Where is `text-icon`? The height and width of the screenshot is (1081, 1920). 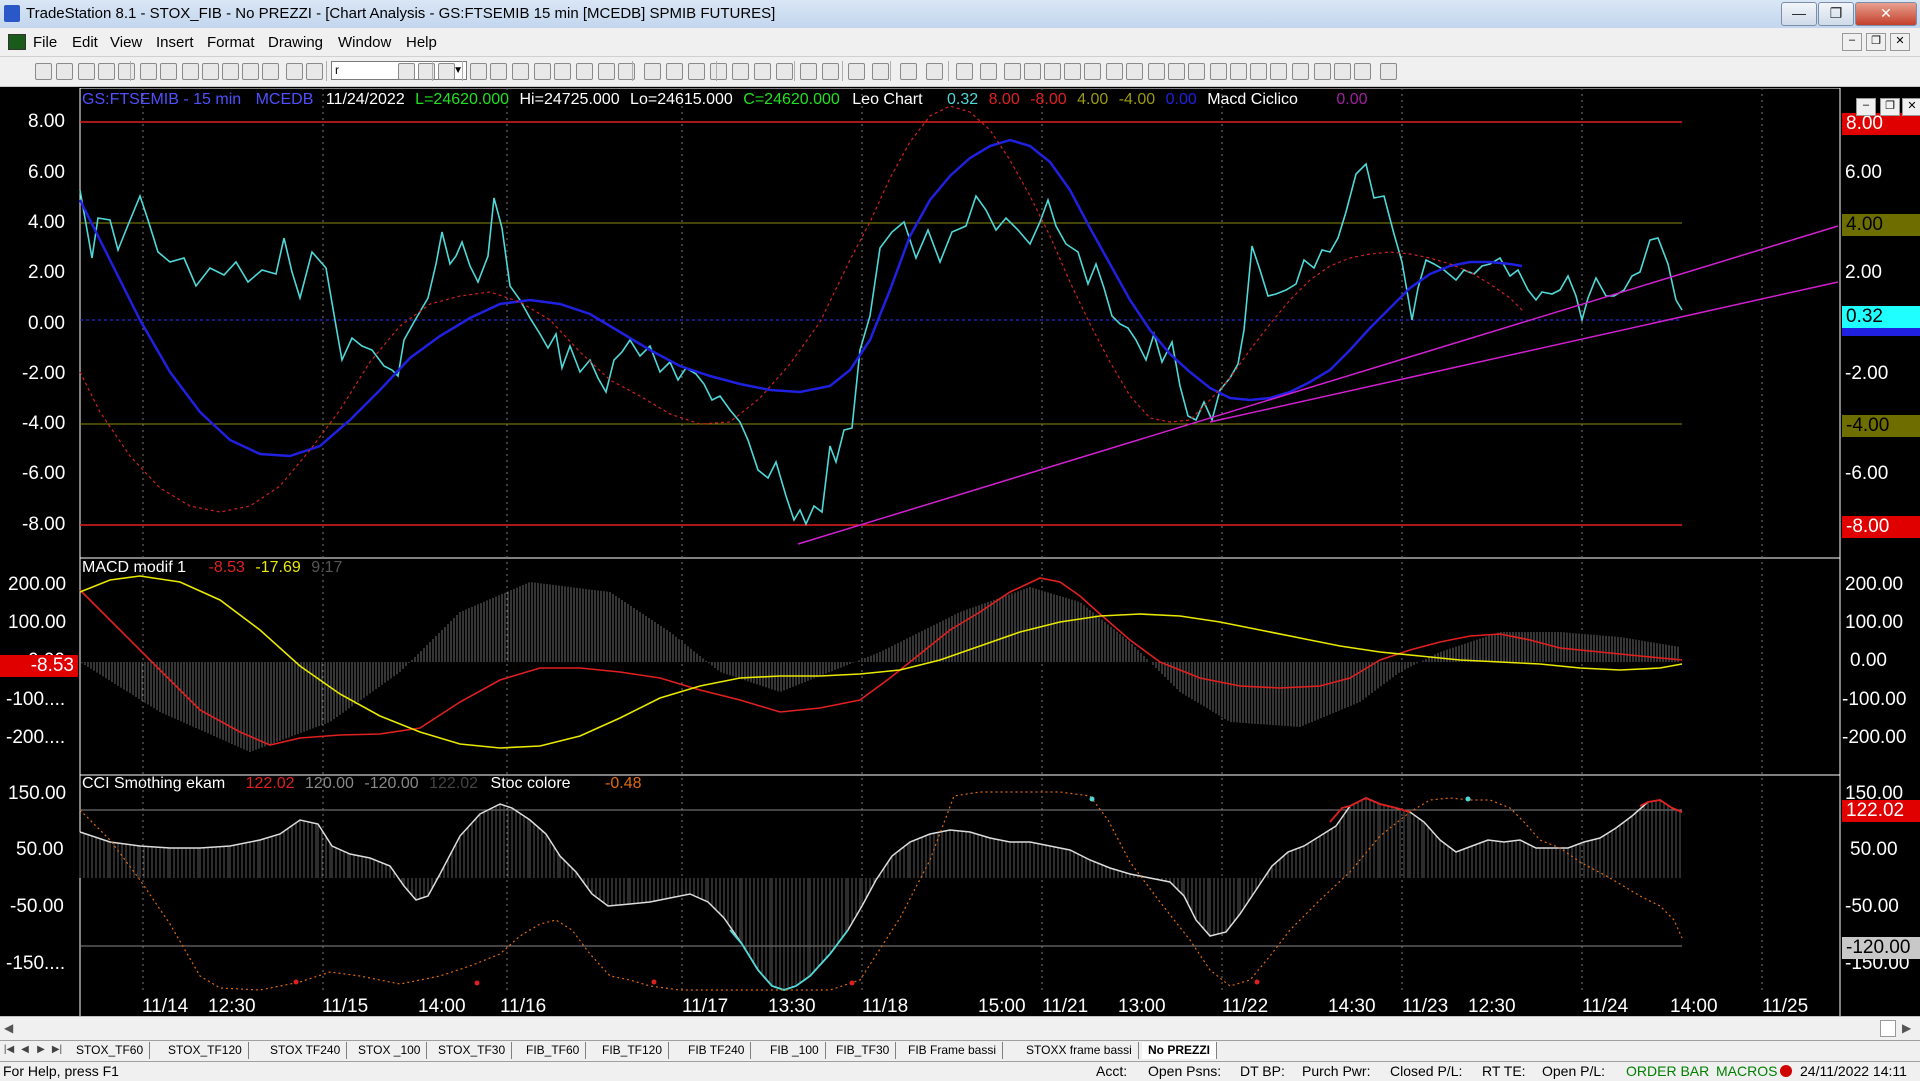
text-icon is located at coordinates (1322, 71).